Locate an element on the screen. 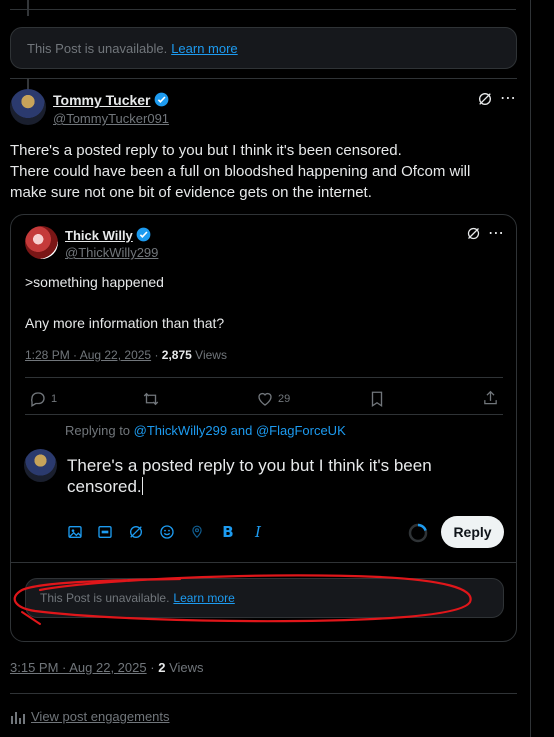 Image resolution: width=554 pixels, height=737 pixels. reply-count: 1 is located at coordinates (54, 399).